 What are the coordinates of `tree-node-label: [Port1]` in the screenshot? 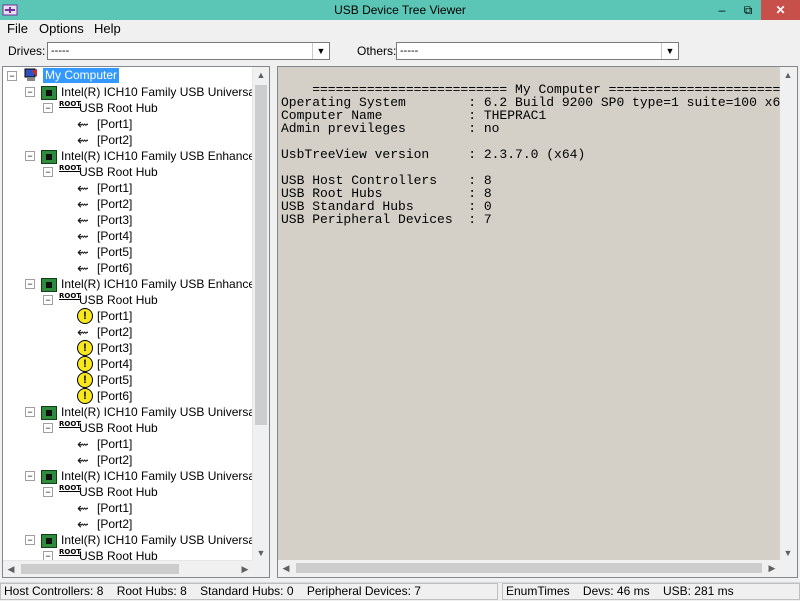 It's located at (115, 508).